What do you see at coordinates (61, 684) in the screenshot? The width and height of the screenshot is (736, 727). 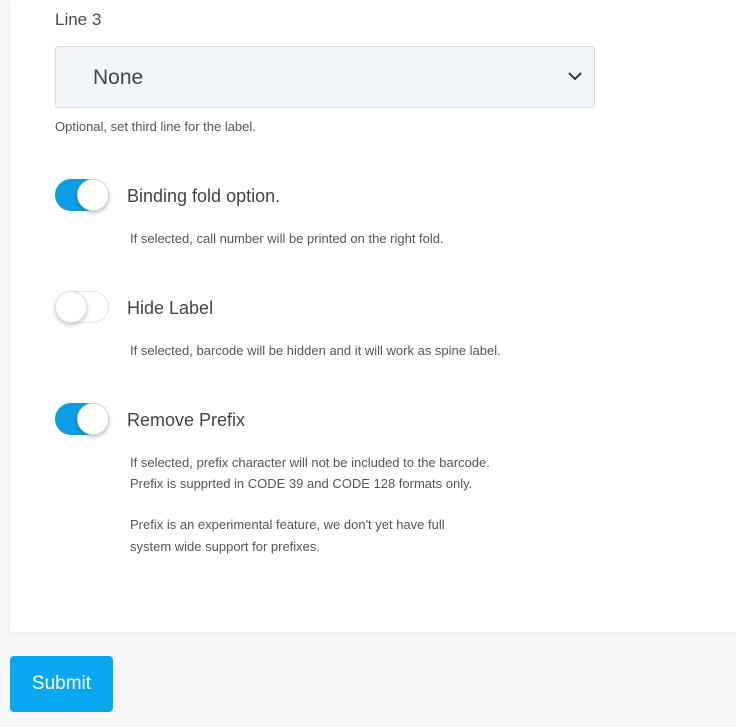 I see `submit-button: Submit` at bounding box center [61, 684].